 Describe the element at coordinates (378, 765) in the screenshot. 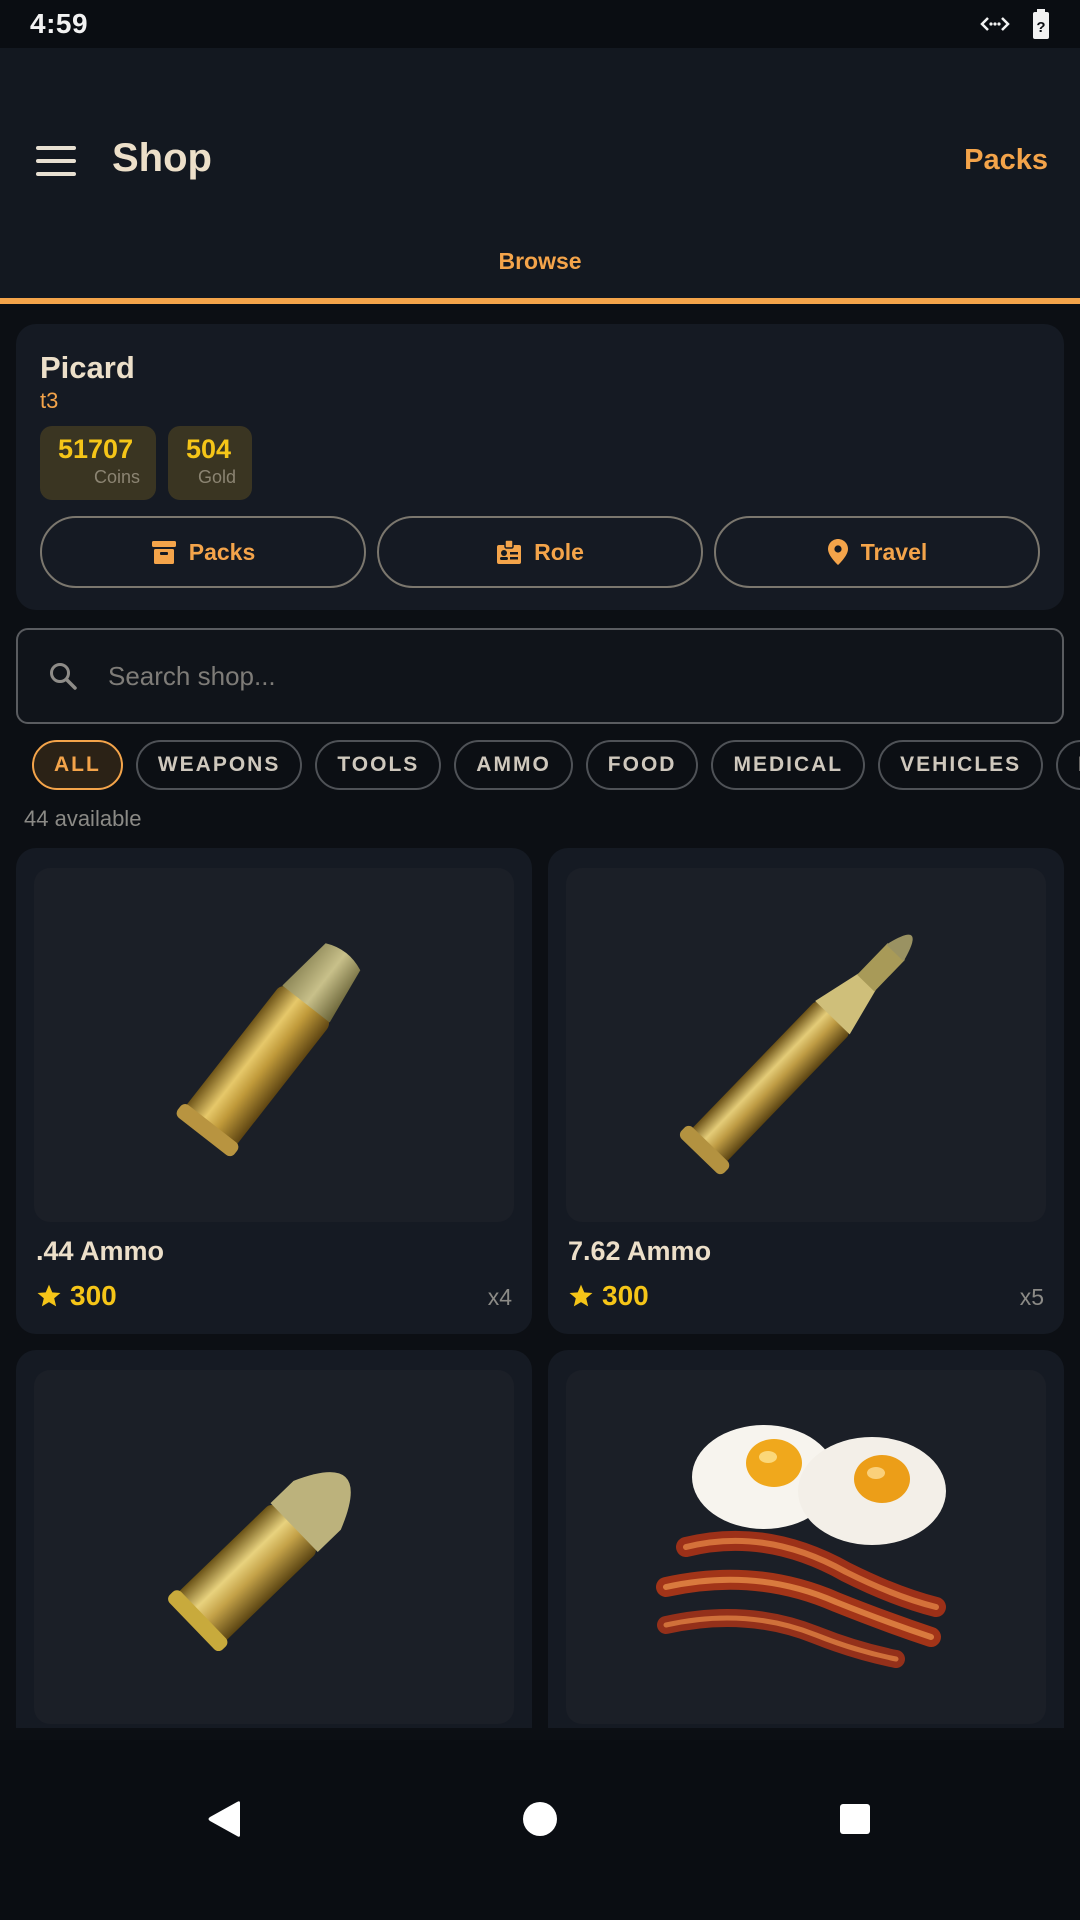

I see `filter-tools: TOOLS` at that location.